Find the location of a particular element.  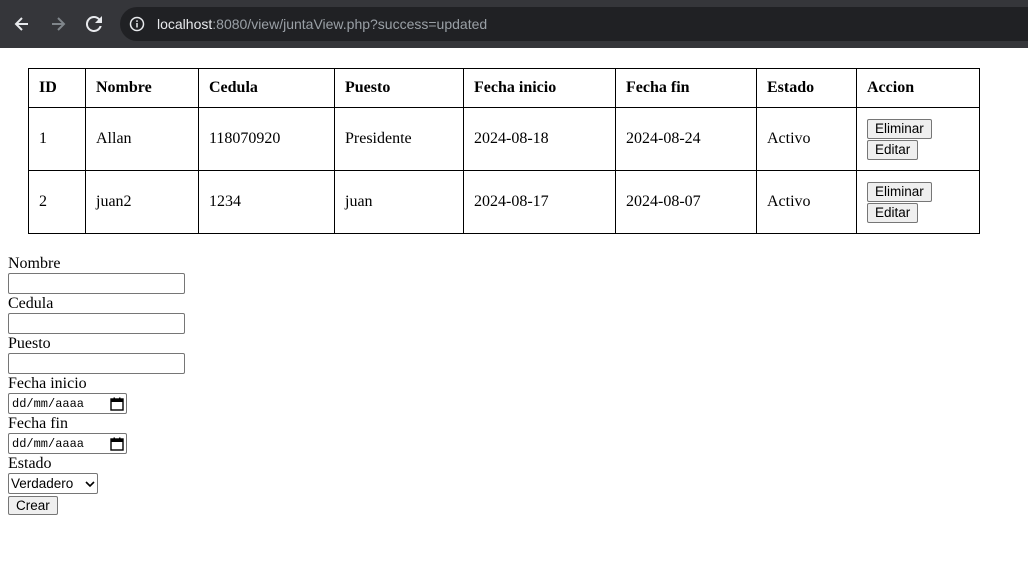

fecha-inicio-placeholder: dd/mm/aaaa is located at coordinates (48, 403).